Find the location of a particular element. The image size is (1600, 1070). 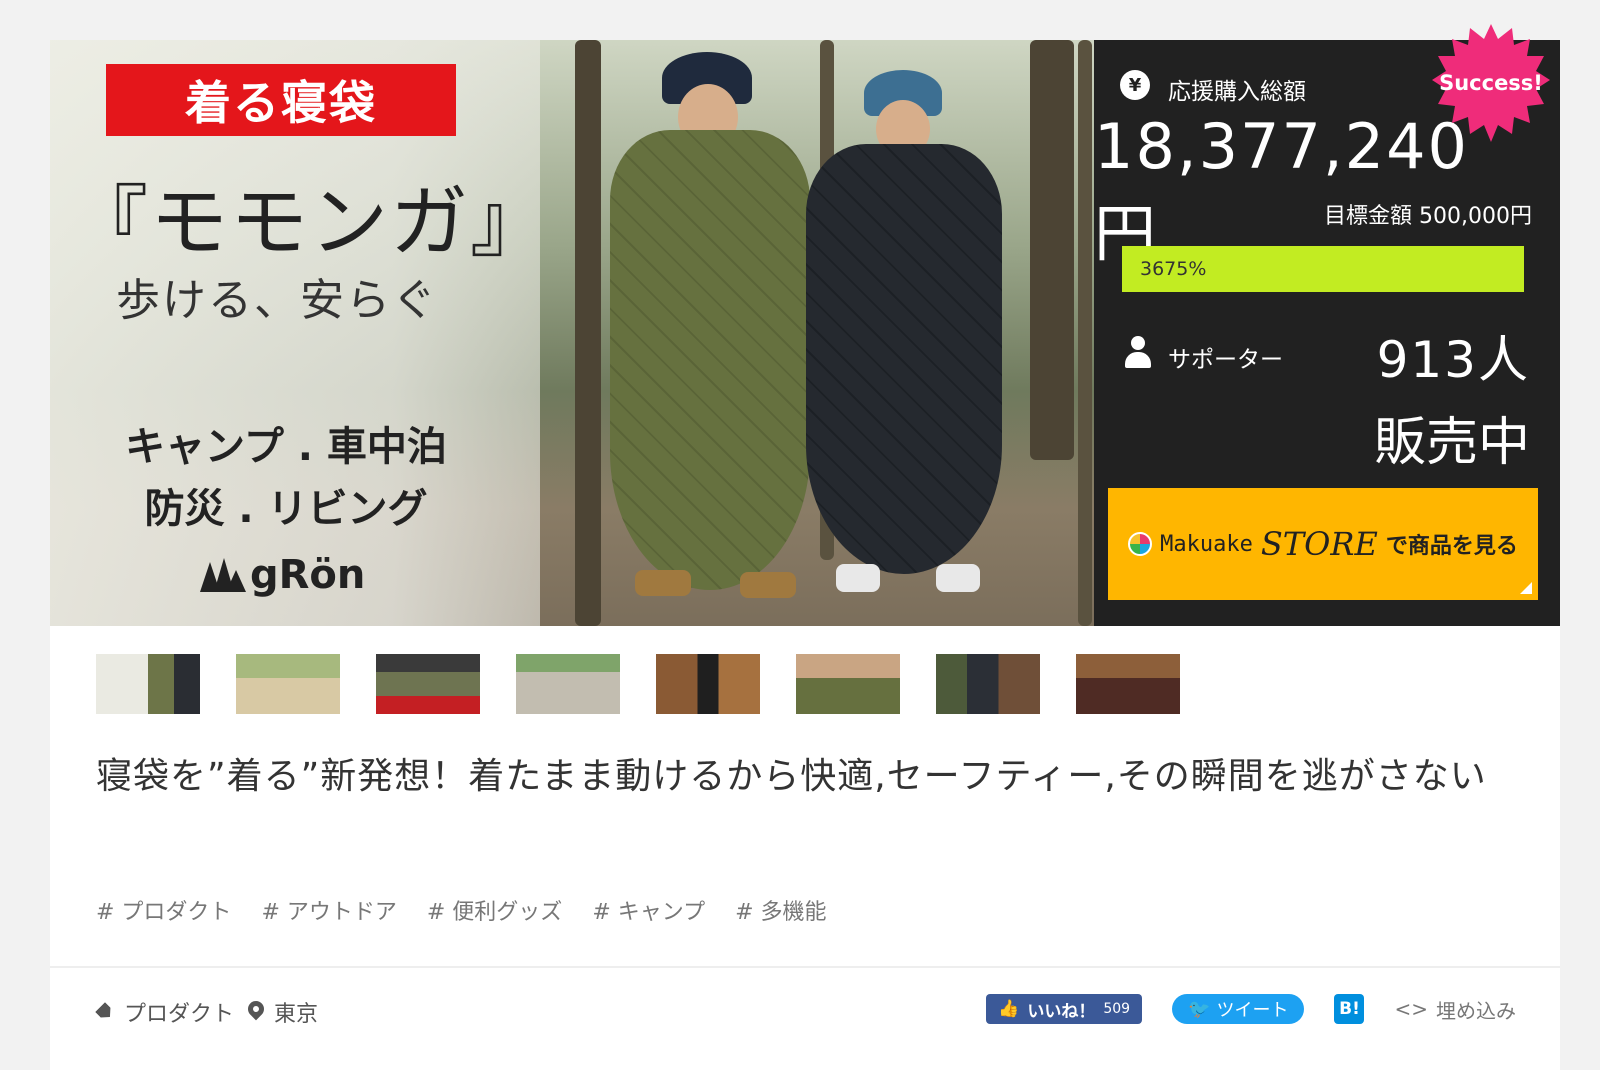

store-suffix: で商品を見る is located at coordinates (1451, 546).